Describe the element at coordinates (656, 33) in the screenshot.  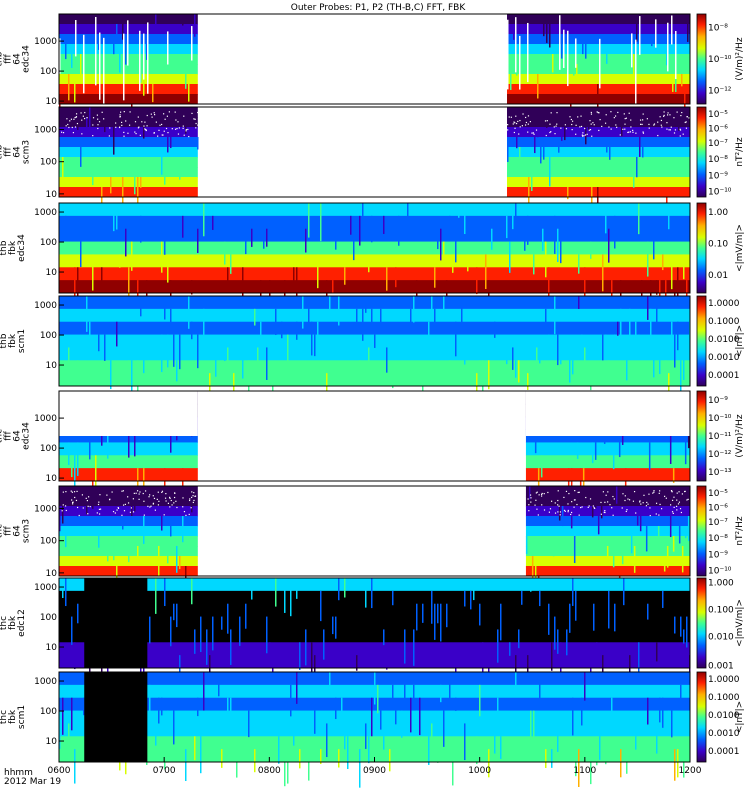
I see `data-gap-line` at that location.